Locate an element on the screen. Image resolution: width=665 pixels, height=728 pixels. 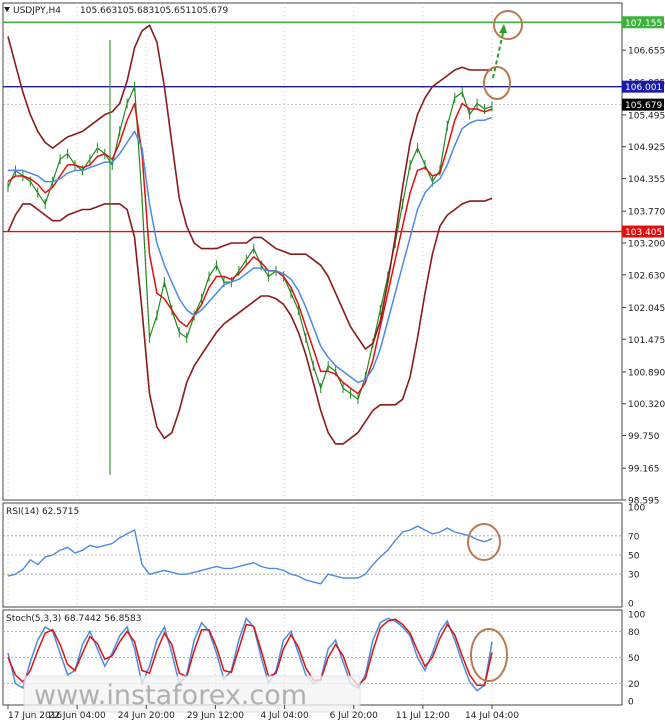
y-tick-label: 99.165 is located at coordinates (644, 470).